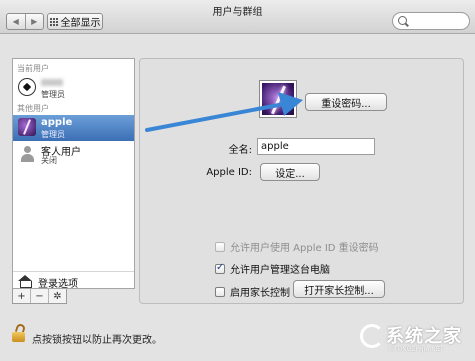  I want to click on search-input, so click(431, 21).